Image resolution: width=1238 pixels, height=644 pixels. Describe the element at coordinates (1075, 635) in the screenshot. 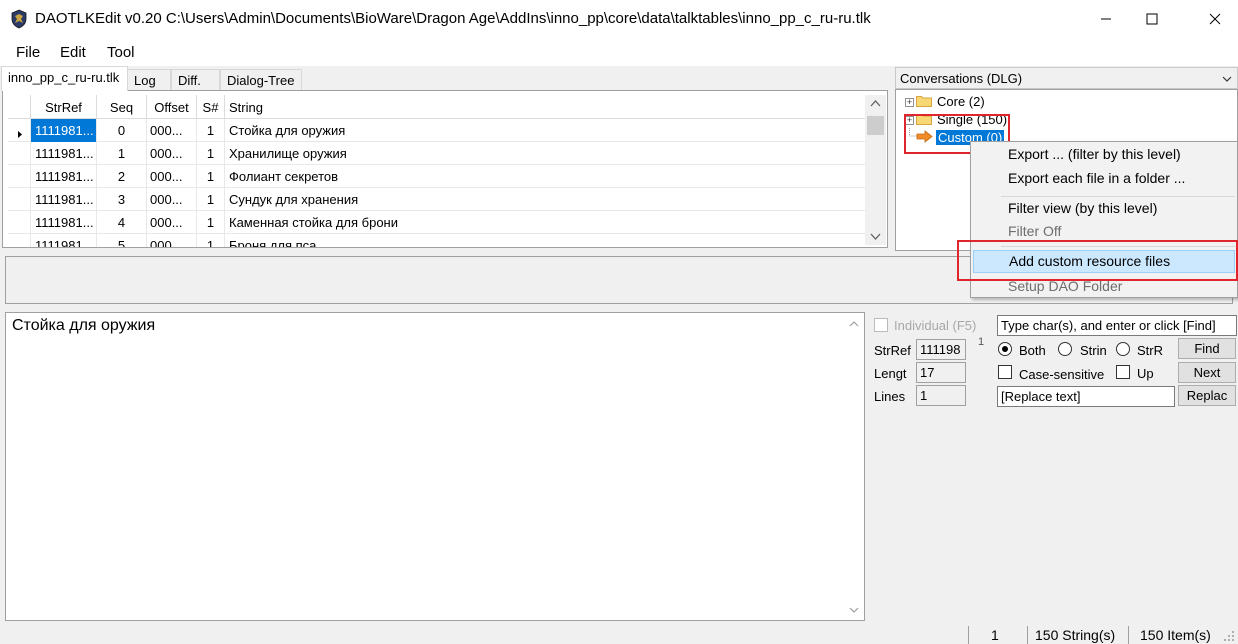

I see `status-strings: 150 String(s)` at that location.